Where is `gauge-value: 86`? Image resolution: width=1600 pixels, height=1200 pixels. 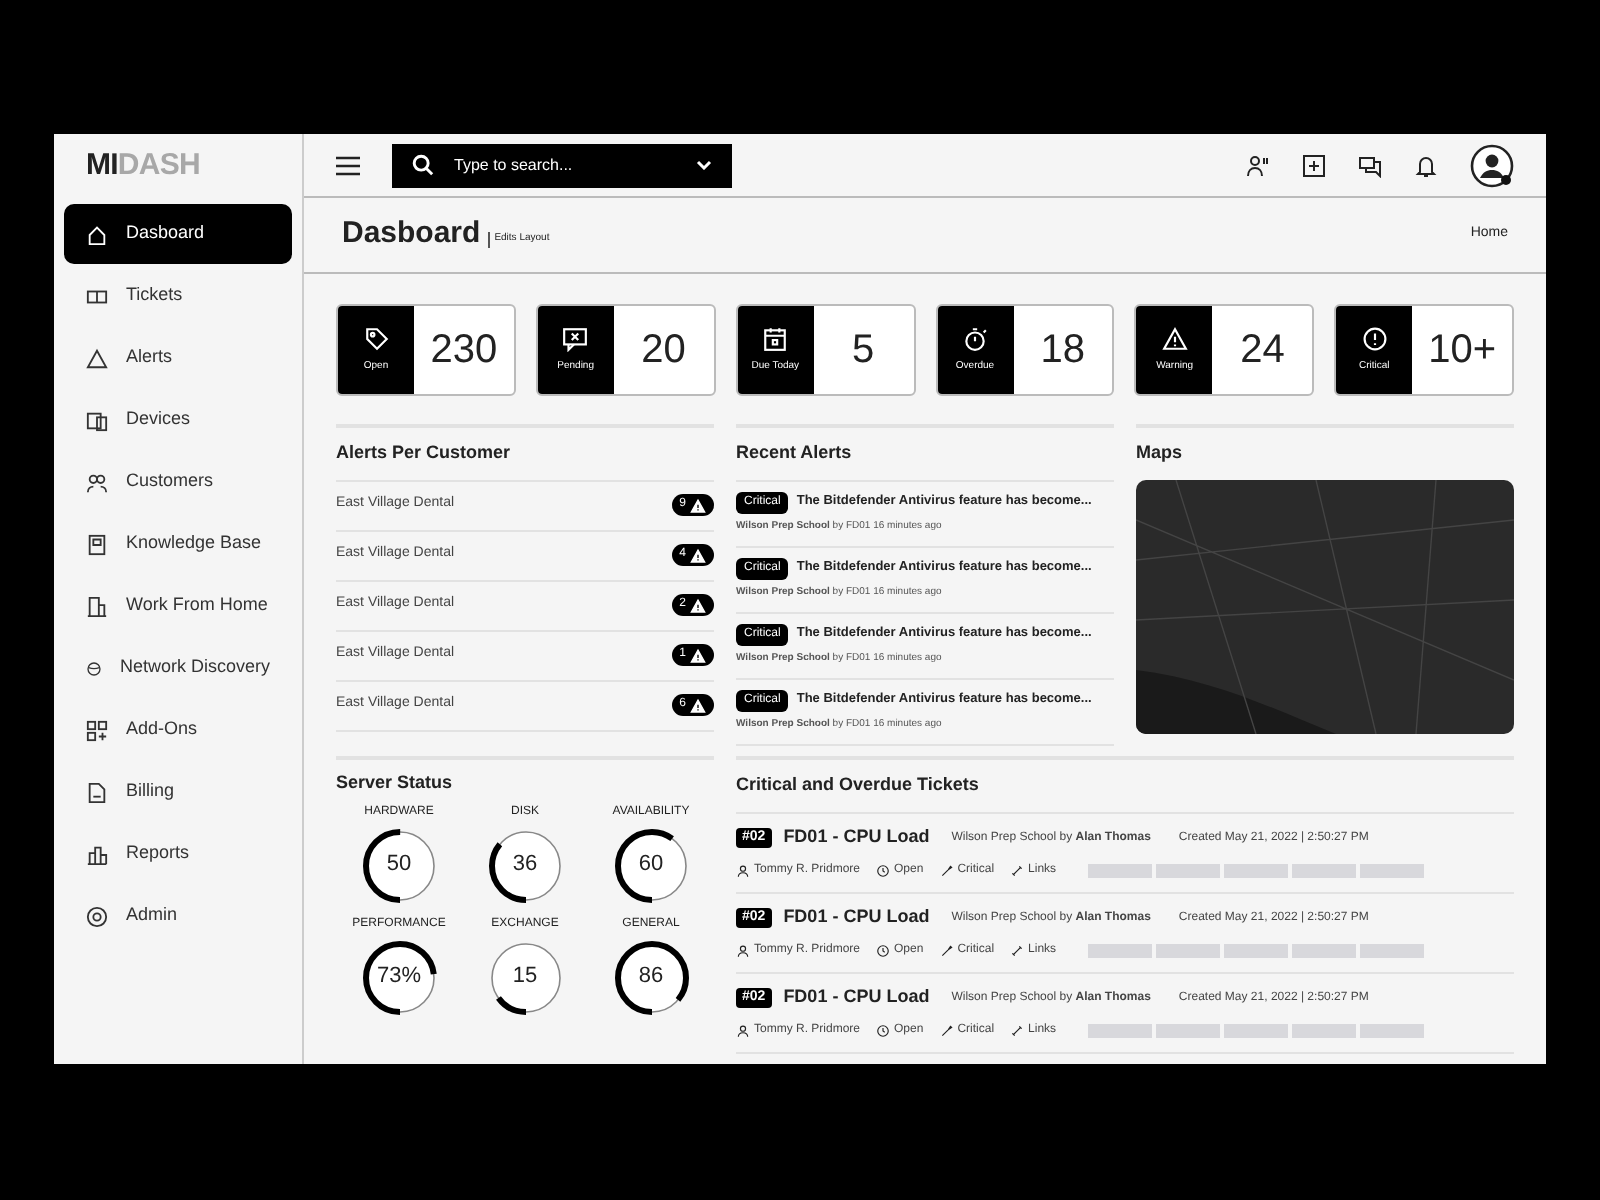
gauge-value: 86 is located at coordinates (651, 977).